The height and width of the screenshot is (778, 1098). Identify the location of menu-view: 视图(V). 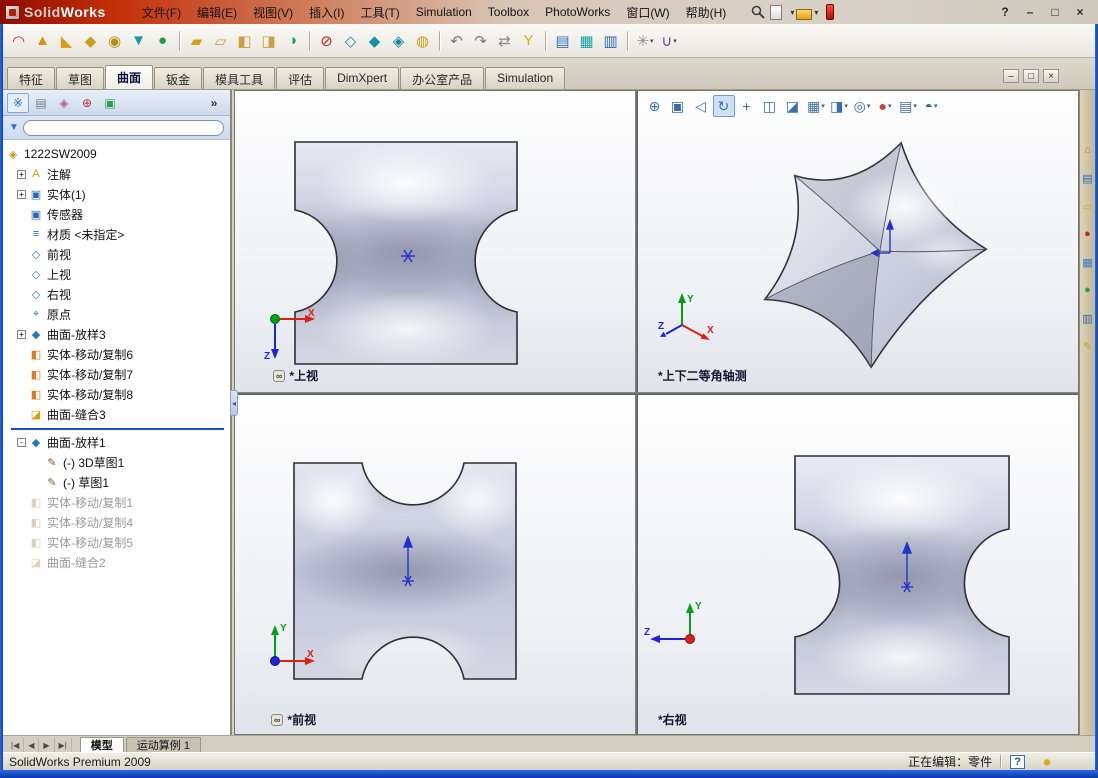
(273, 12).